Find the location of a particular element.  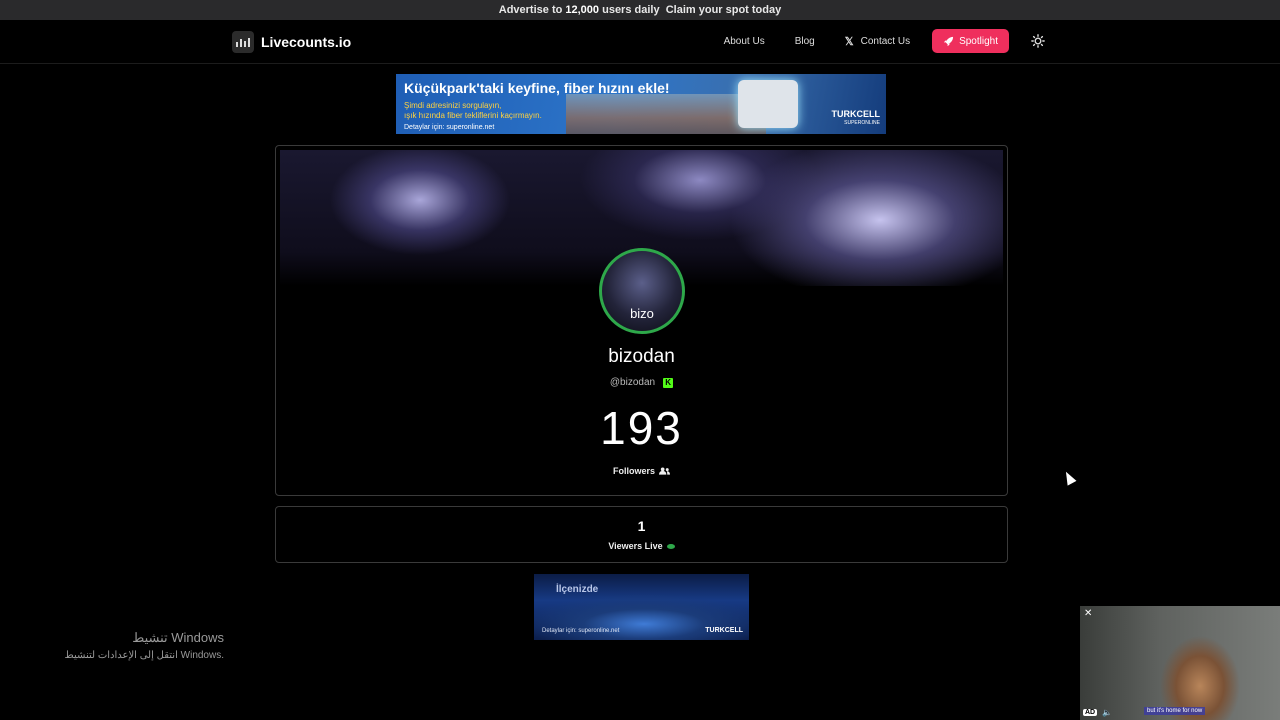

ad-brand: TURKCELL is located at coordinates (856, 114).